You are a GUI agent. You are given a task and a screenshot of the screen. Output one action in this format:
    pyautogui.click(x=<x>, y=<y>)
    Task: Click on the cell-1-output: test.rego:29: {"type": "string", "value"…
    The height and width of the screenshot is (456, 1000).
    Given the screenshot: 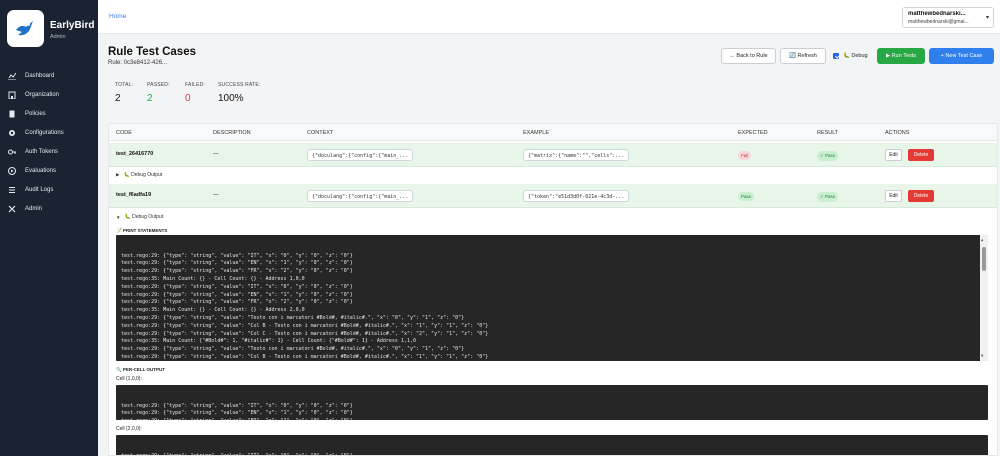 What is the action you would take?
    pyautogui.click(x=552, y=402)
    